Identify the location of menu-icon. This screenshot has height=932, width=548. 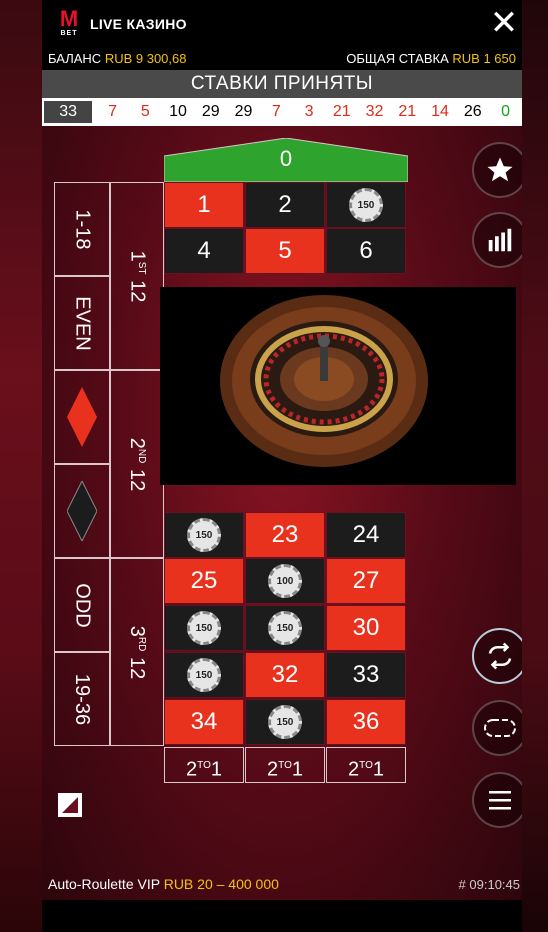
(500, 800).